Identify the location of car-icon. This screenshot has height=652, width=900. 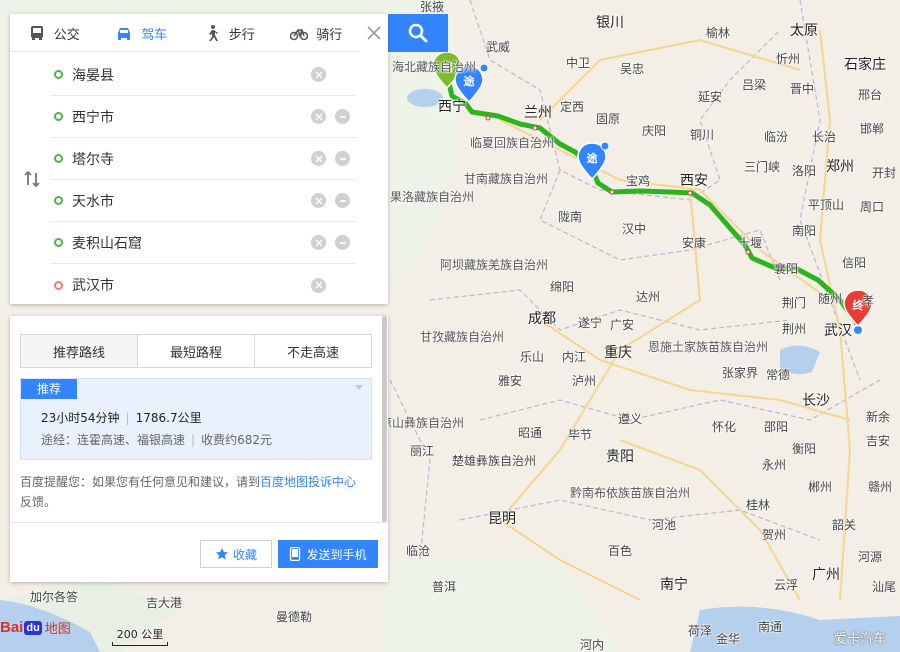
(124, 34).